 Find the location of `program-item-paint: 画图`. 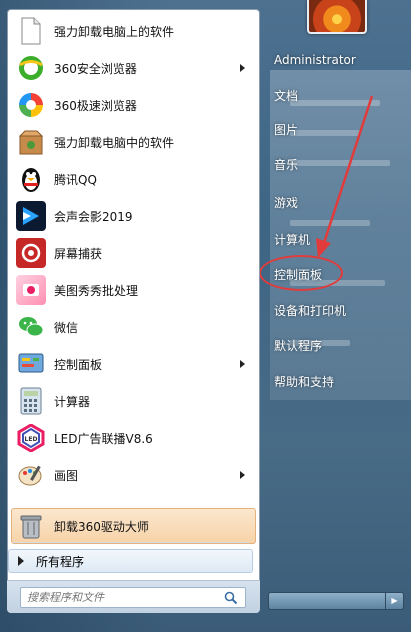

program-item-paint: 画图 is located at coordinates (133, 475).